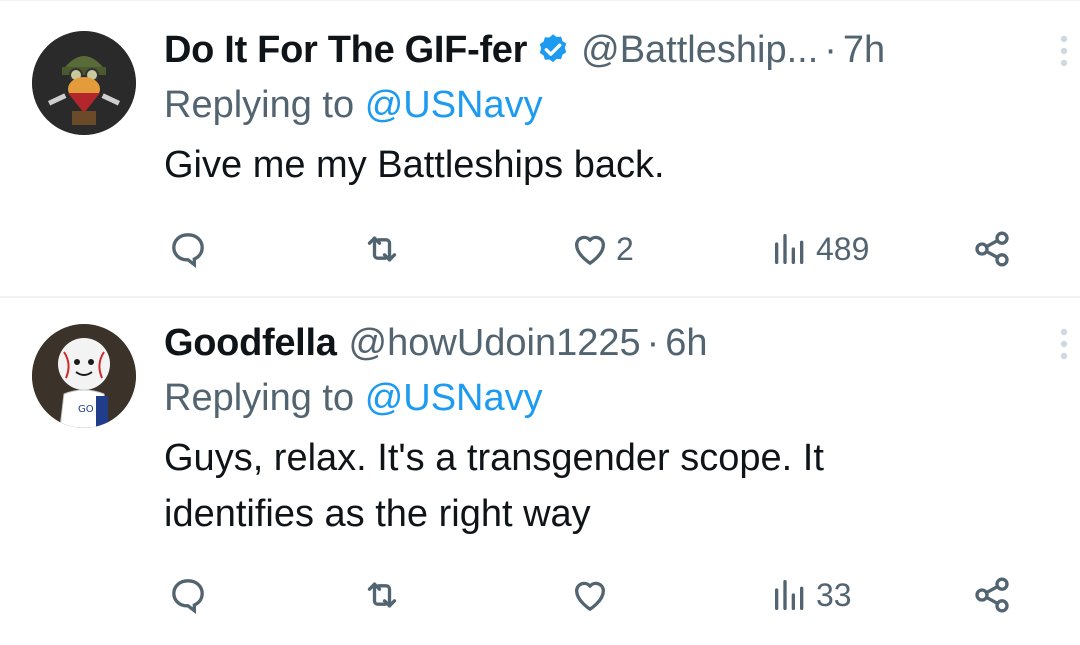  I want to click on views-button: 489, so click(819, 249).